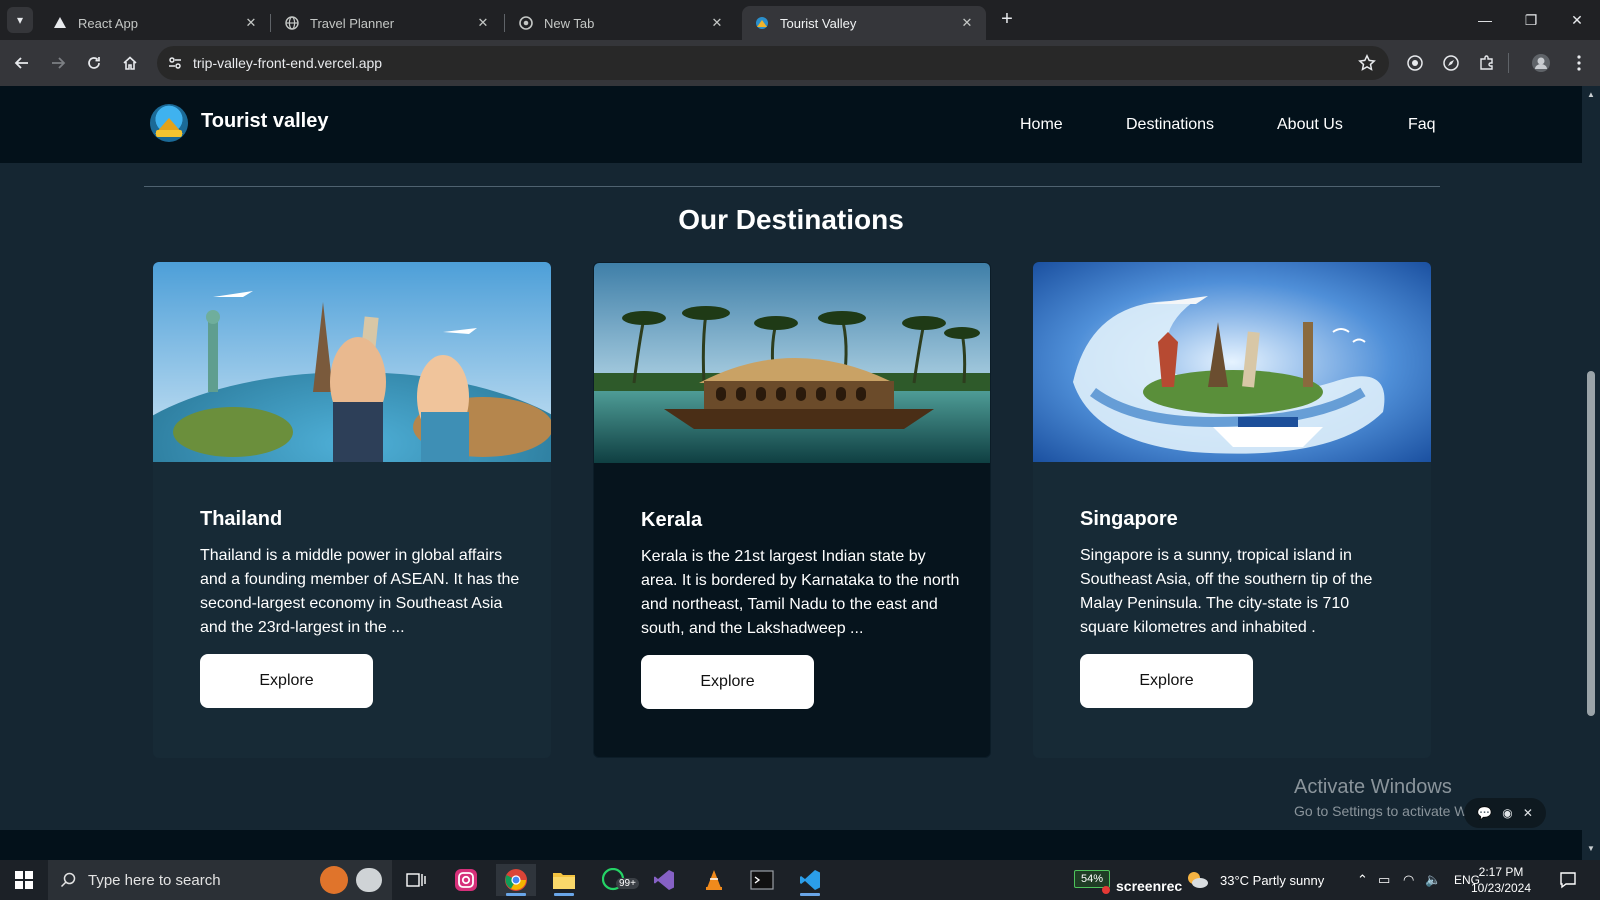 The height and width of the screenshot is (900, 1600). I want to click on landmarks-wave-image, so click(1232, 362).